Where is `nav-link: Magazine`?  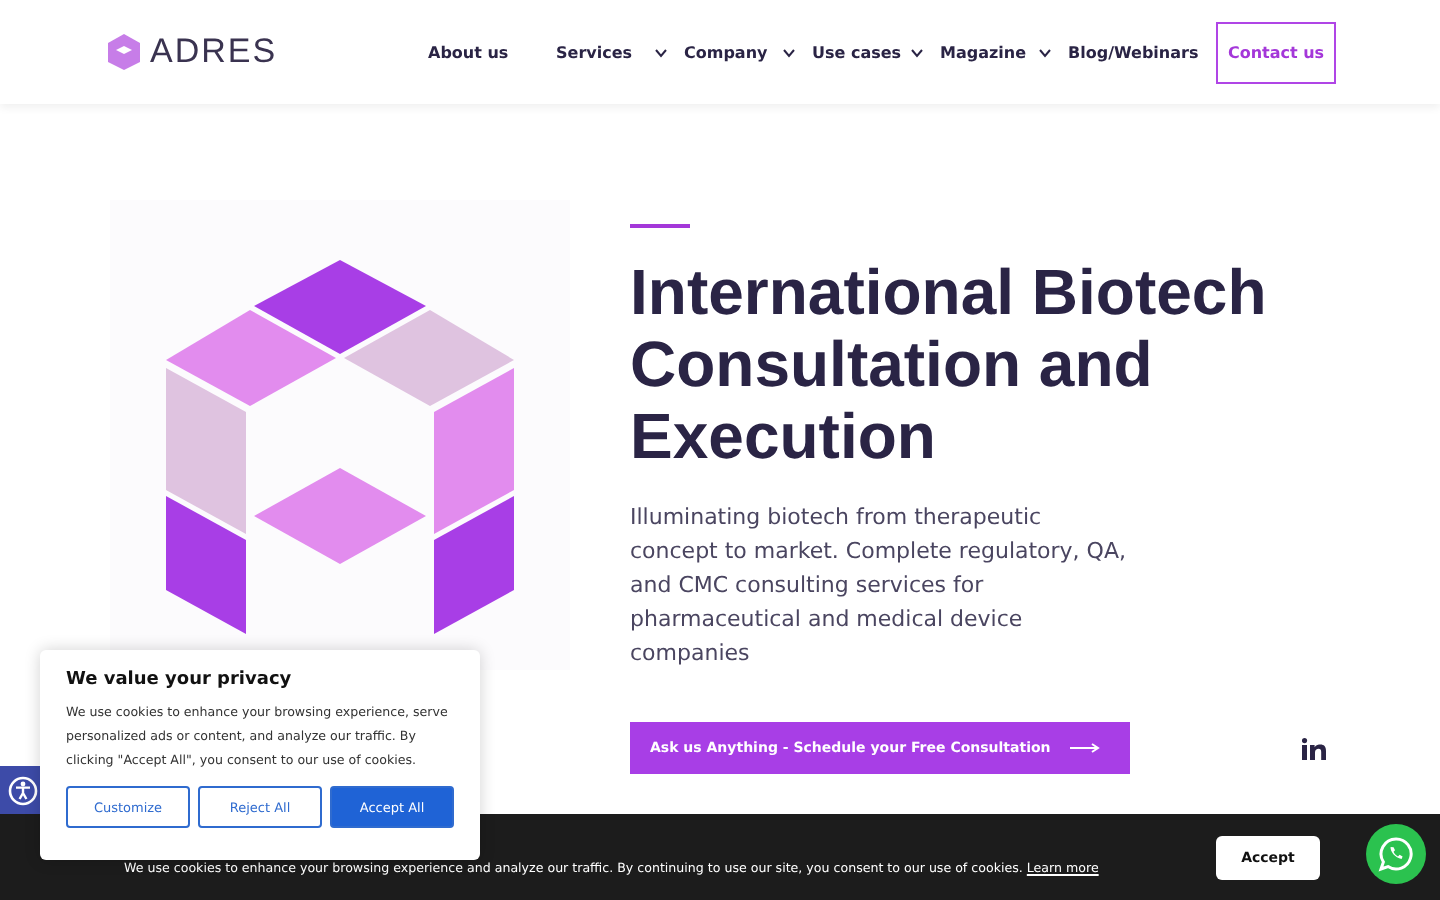
nav-link: Magazine is located at coordinates (996, 52).